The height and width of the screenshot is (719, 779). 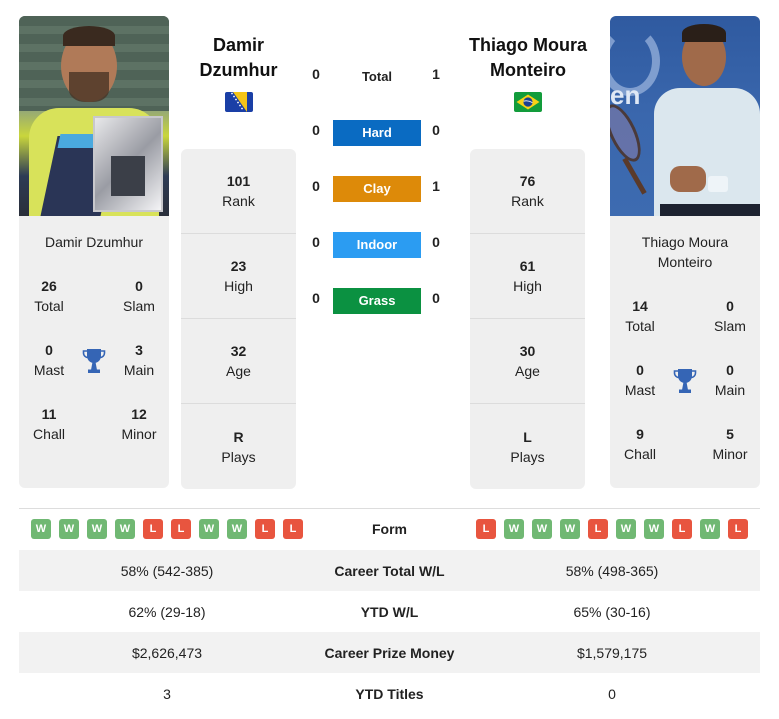 What do you see at coordinates (730, 380) in the screenshot?
I see `p2-titles-main: 0 Main` at bounding box center [730, 380].